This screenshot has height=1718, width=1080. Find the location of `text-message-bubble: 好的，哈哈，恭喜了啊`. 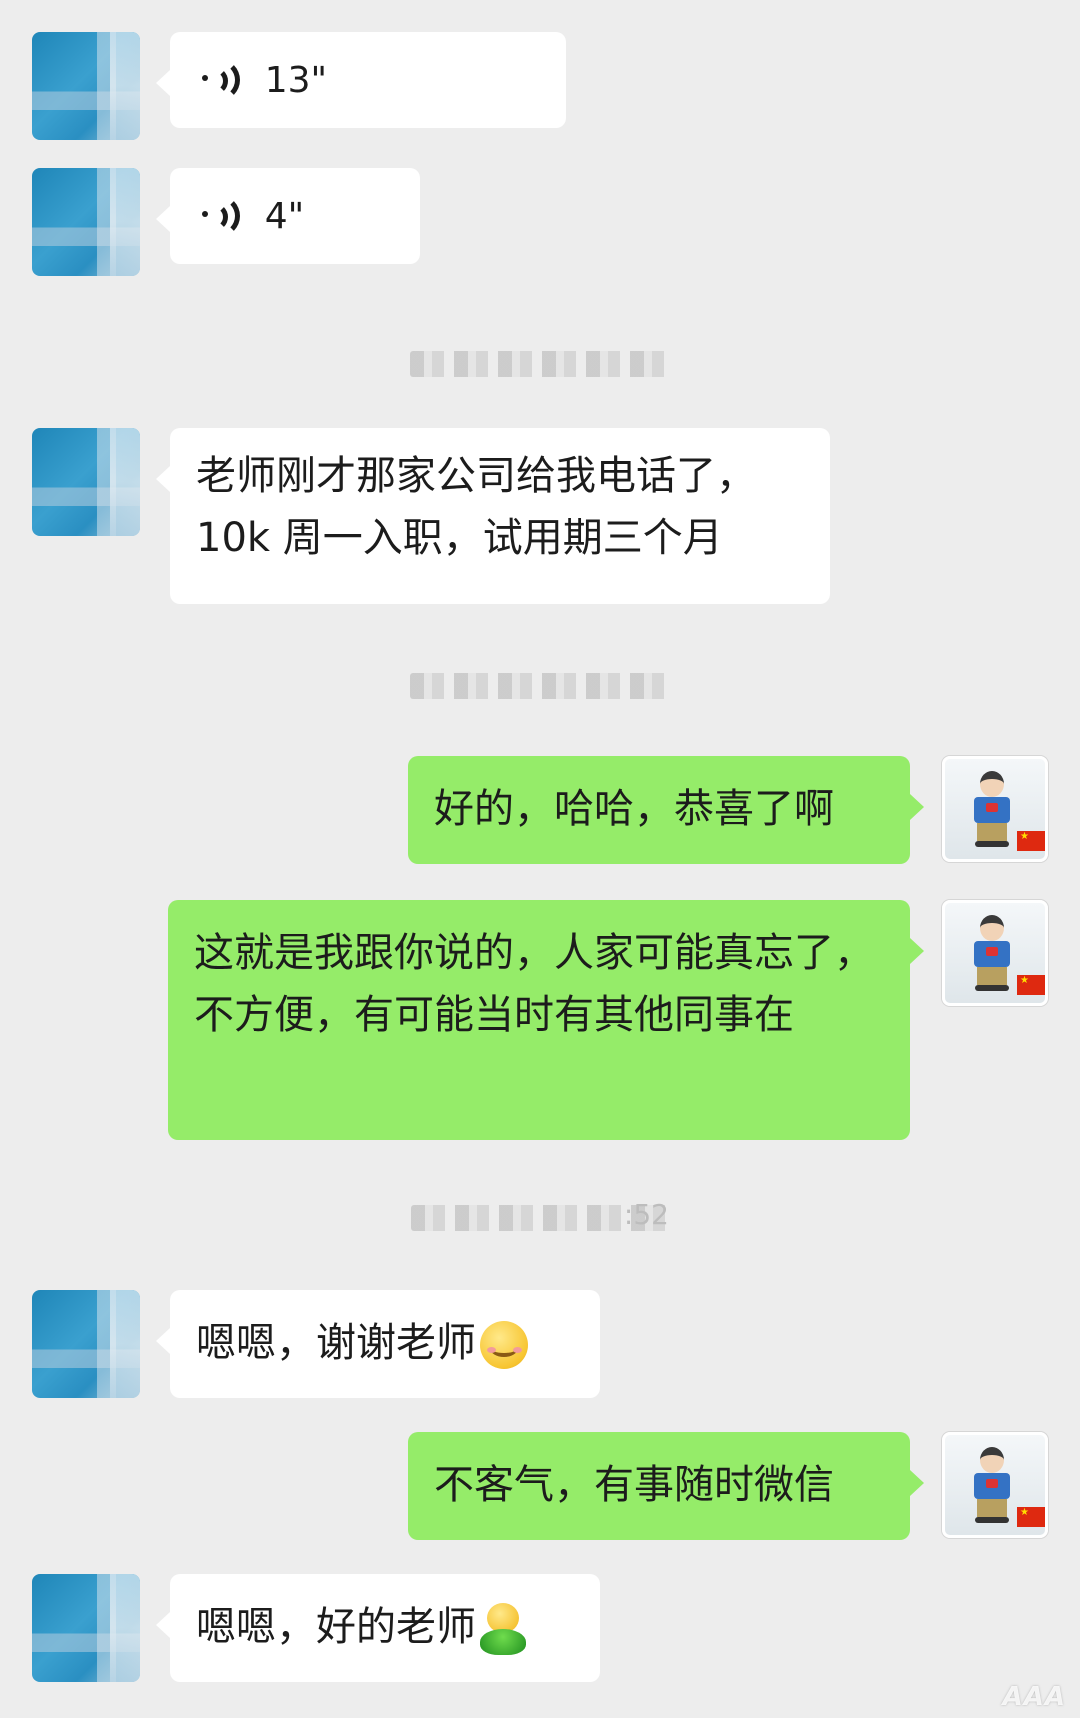

text-message-bubble: 好的，哈哈，恭喜了啊 is located at coordinates (666, 810).